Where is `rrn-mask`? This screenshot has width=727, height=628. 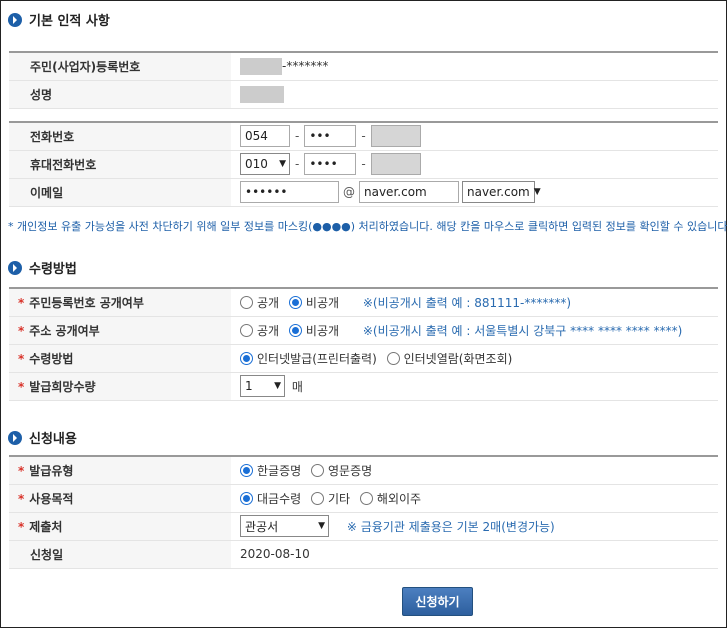 rrn-mask is located at coordinates (261, 66).